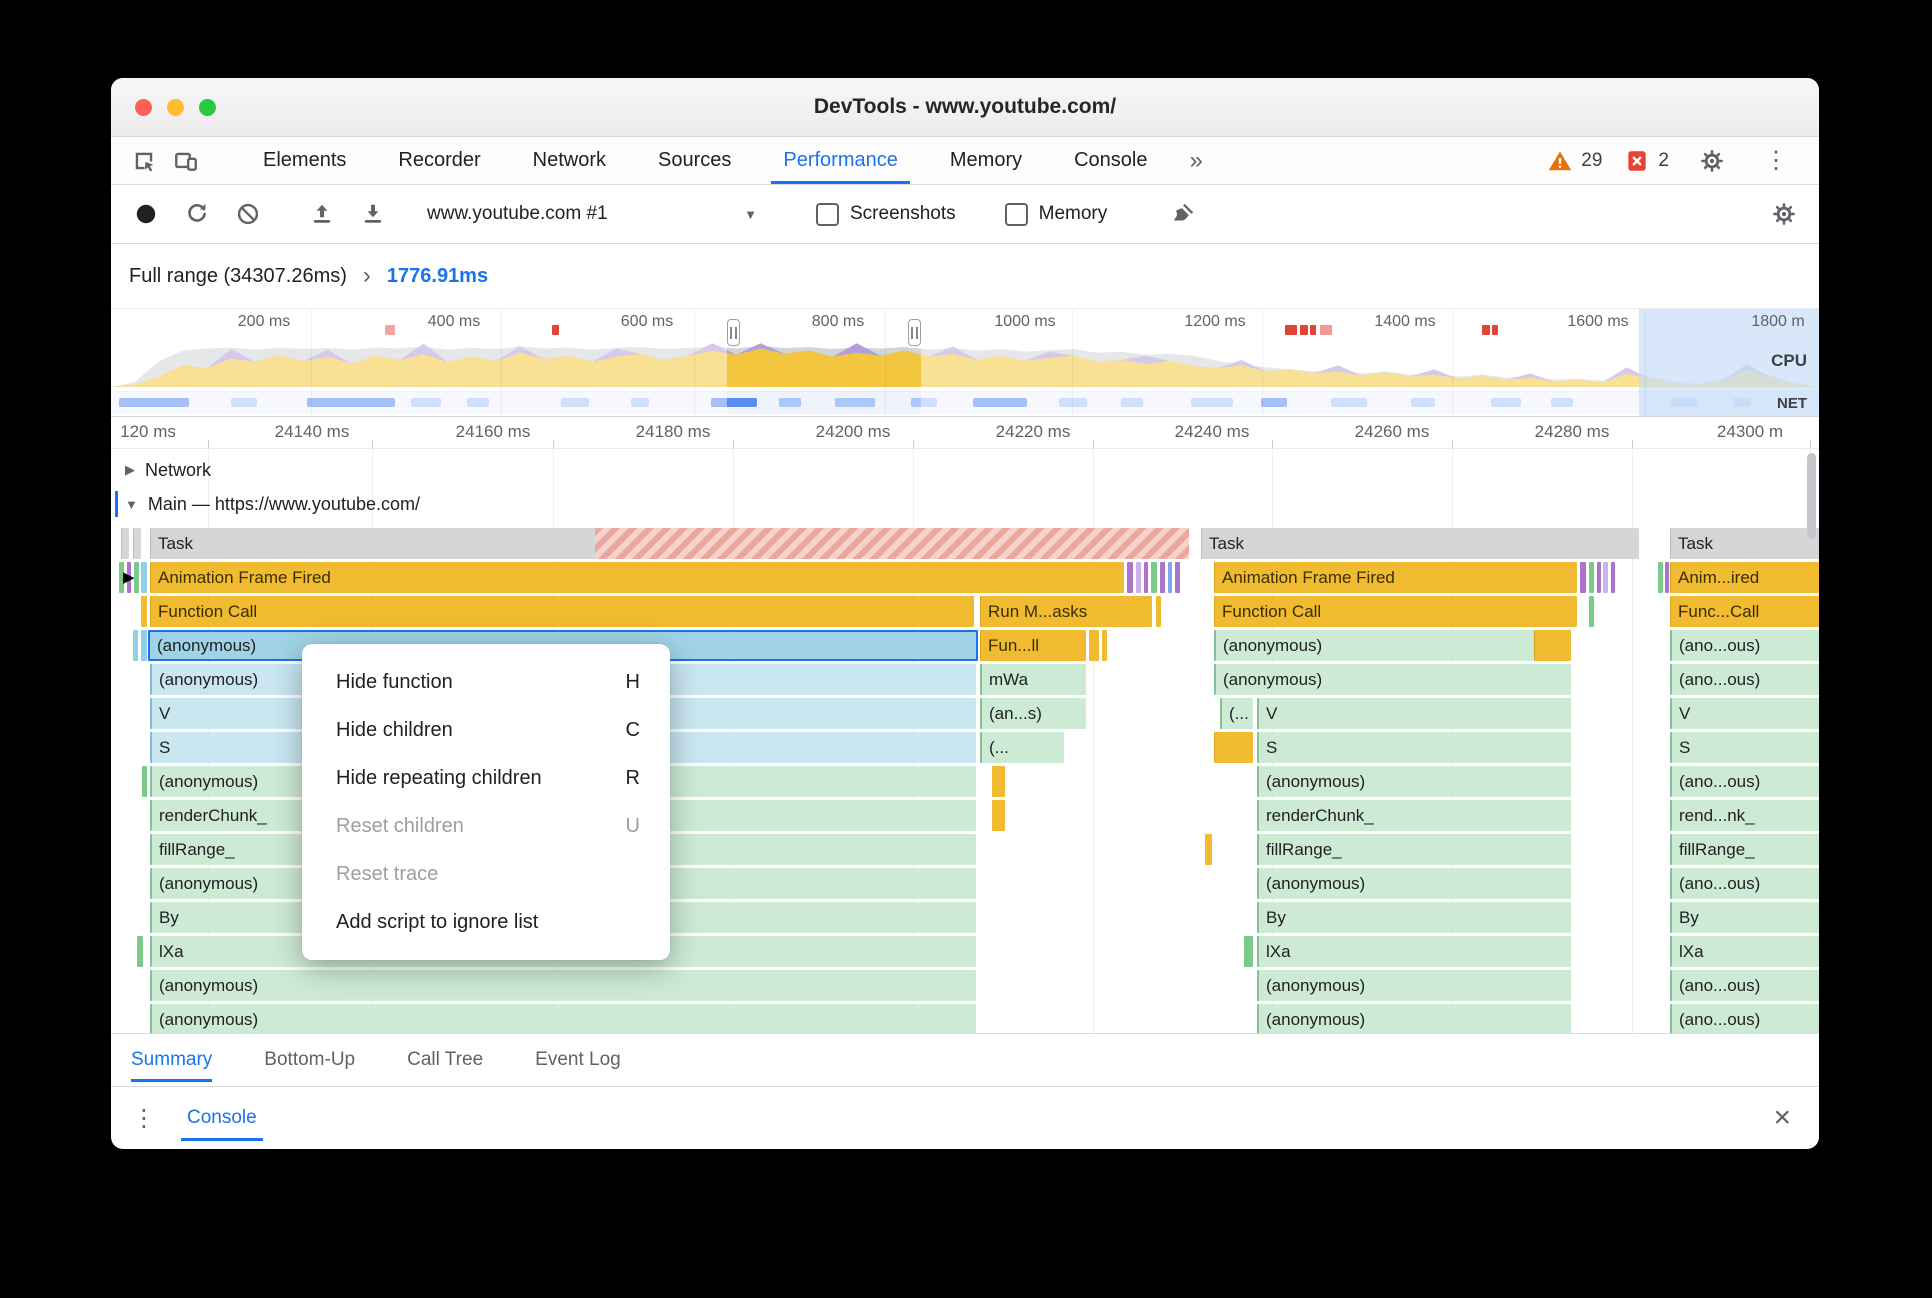 The height and width of the screenshot is (1298, 1932). Describe the element at coordinates (694, 160) in the screenshot. I see `tab-sources: Sources` at that location.